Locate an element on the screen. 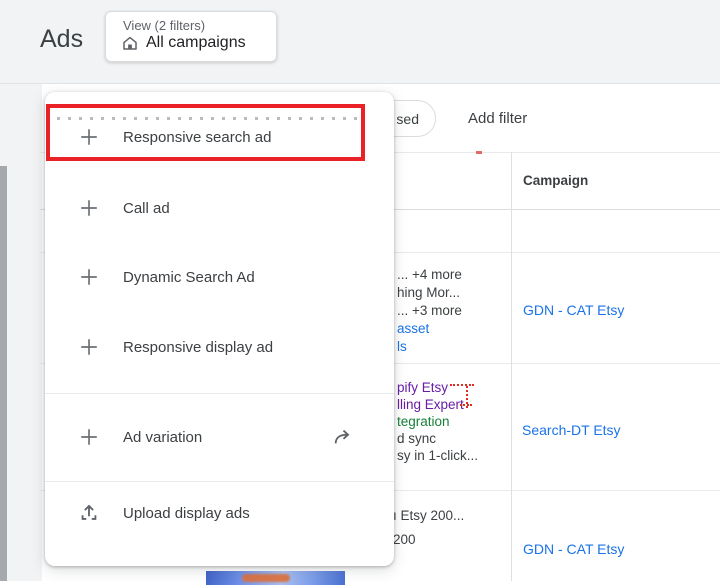 The height and width of the screenshot is (585, 720). ad-text-fragment: d sync is located at coordinates (417, 438).